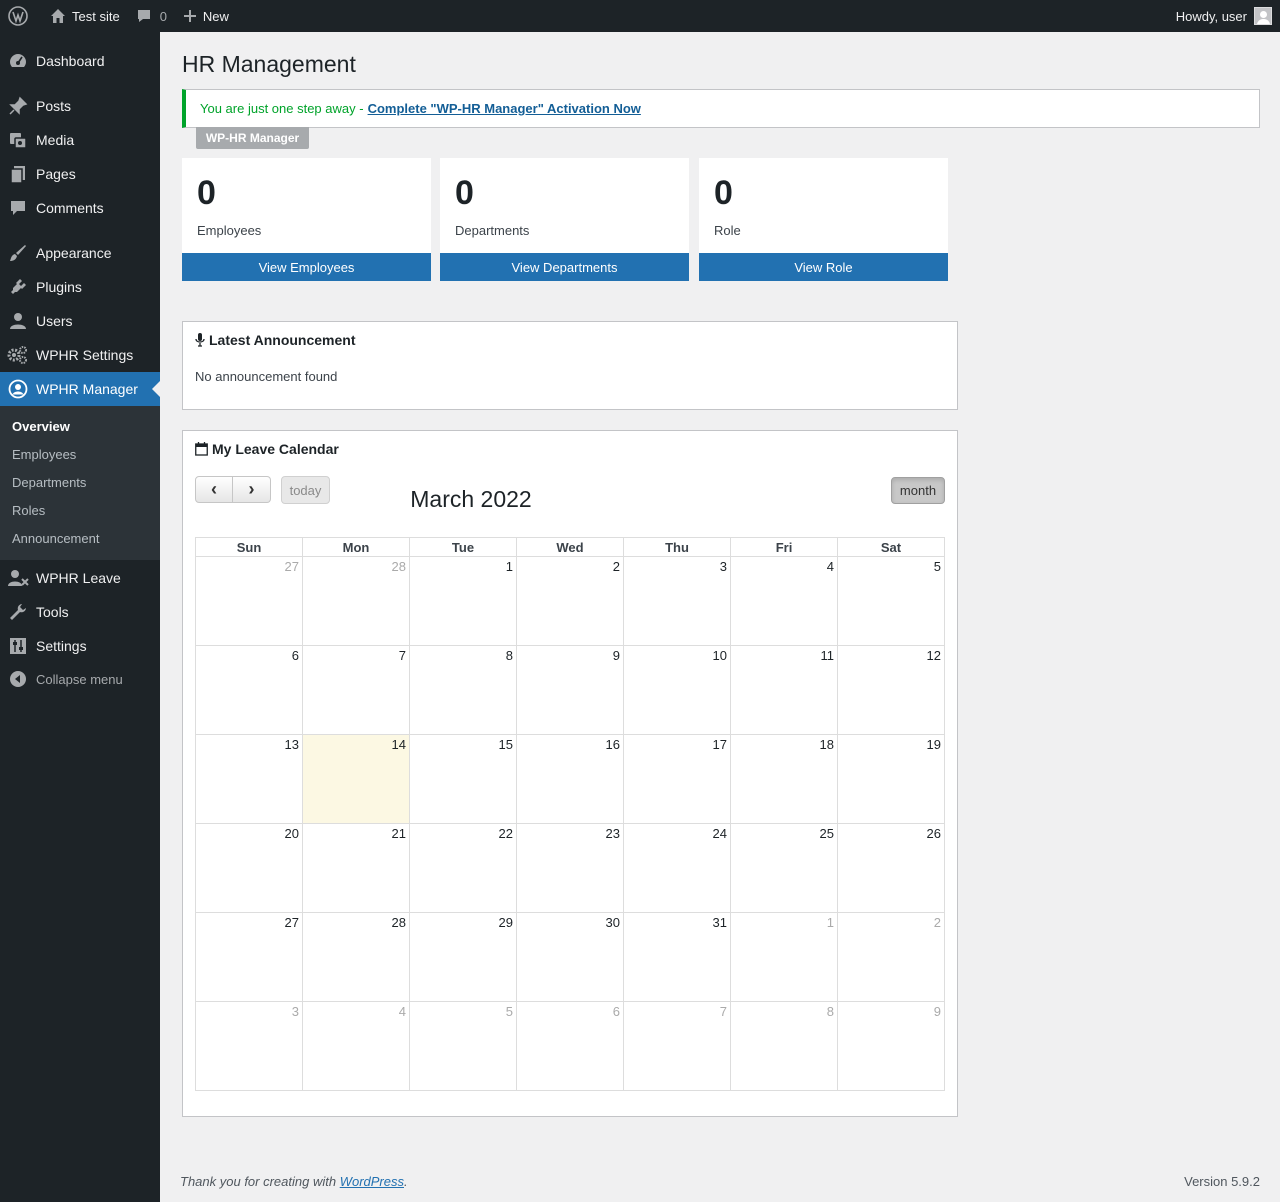  What do you see at coordinates (356, 868) in the screenshot?
I see `calendar-day: 21` at bounding box center [356, 868].